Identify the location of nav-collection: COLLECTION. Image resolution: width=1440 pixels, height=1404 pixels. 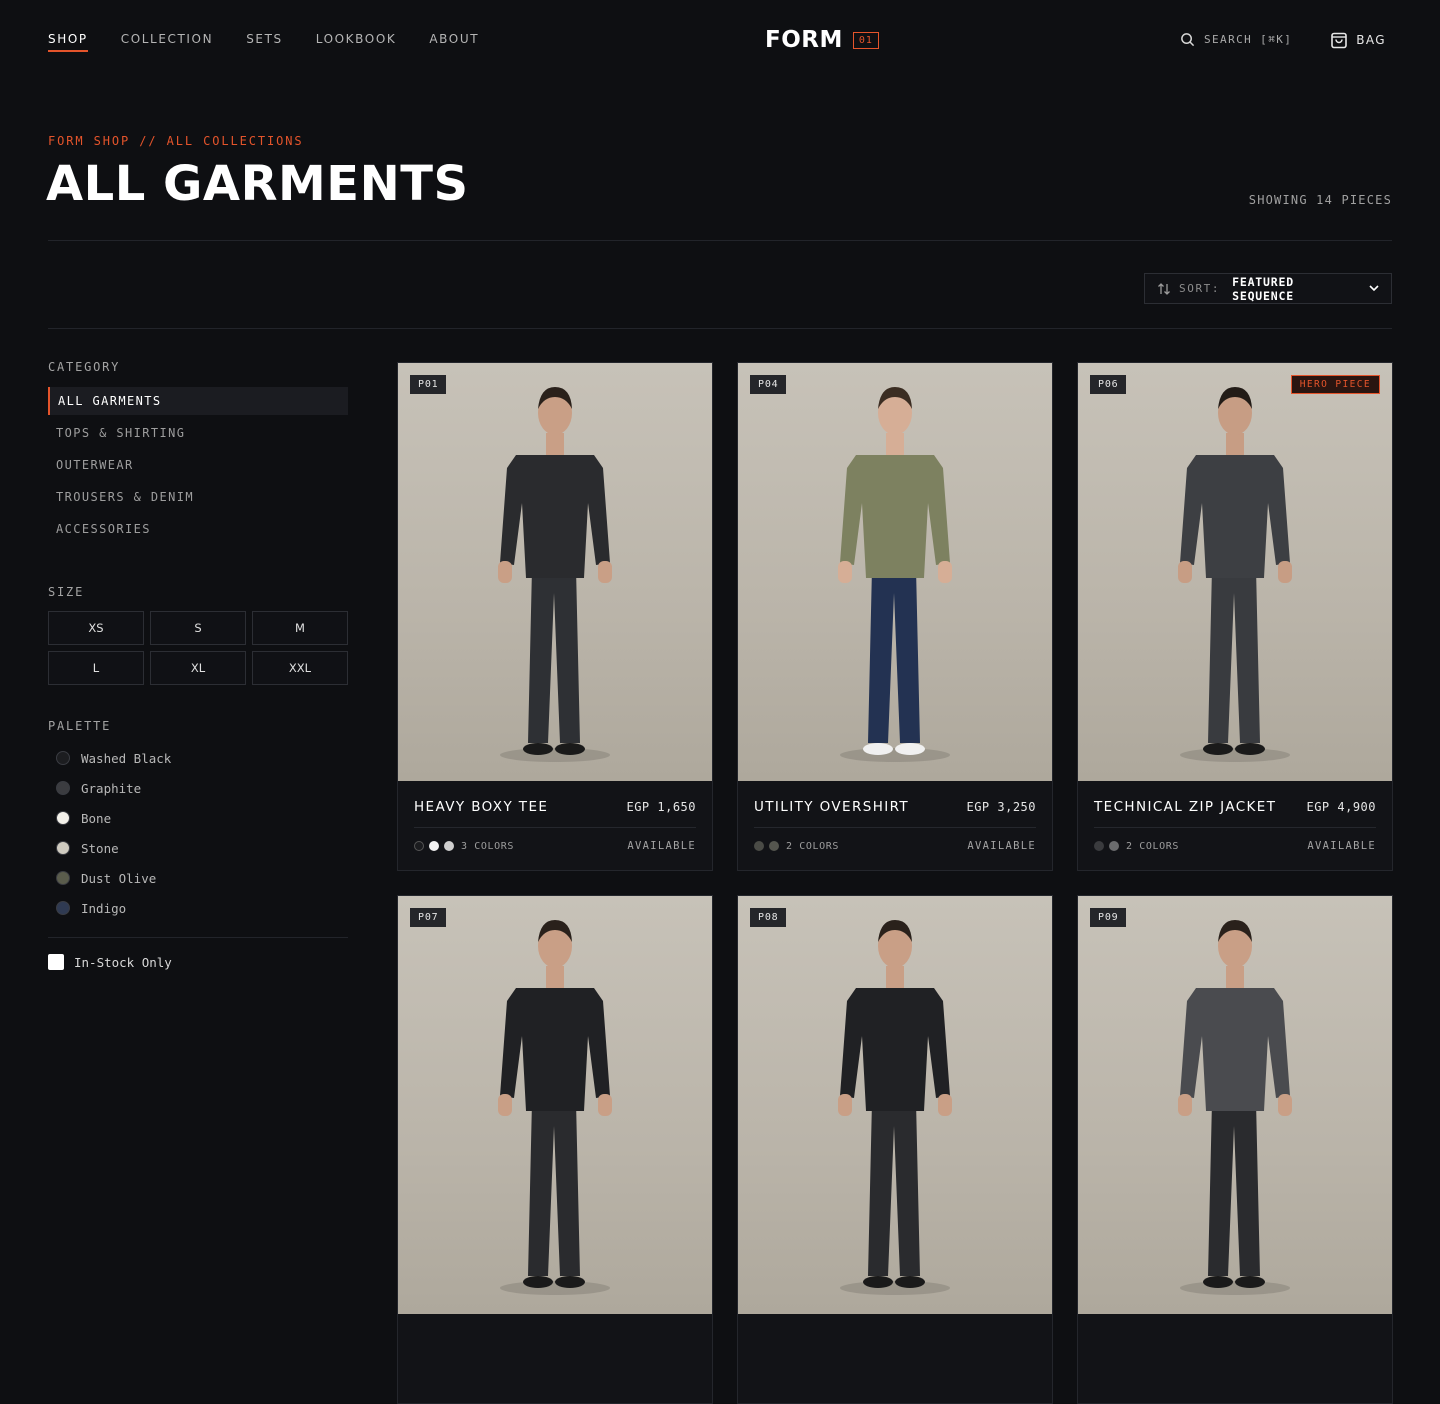
(167, 42).